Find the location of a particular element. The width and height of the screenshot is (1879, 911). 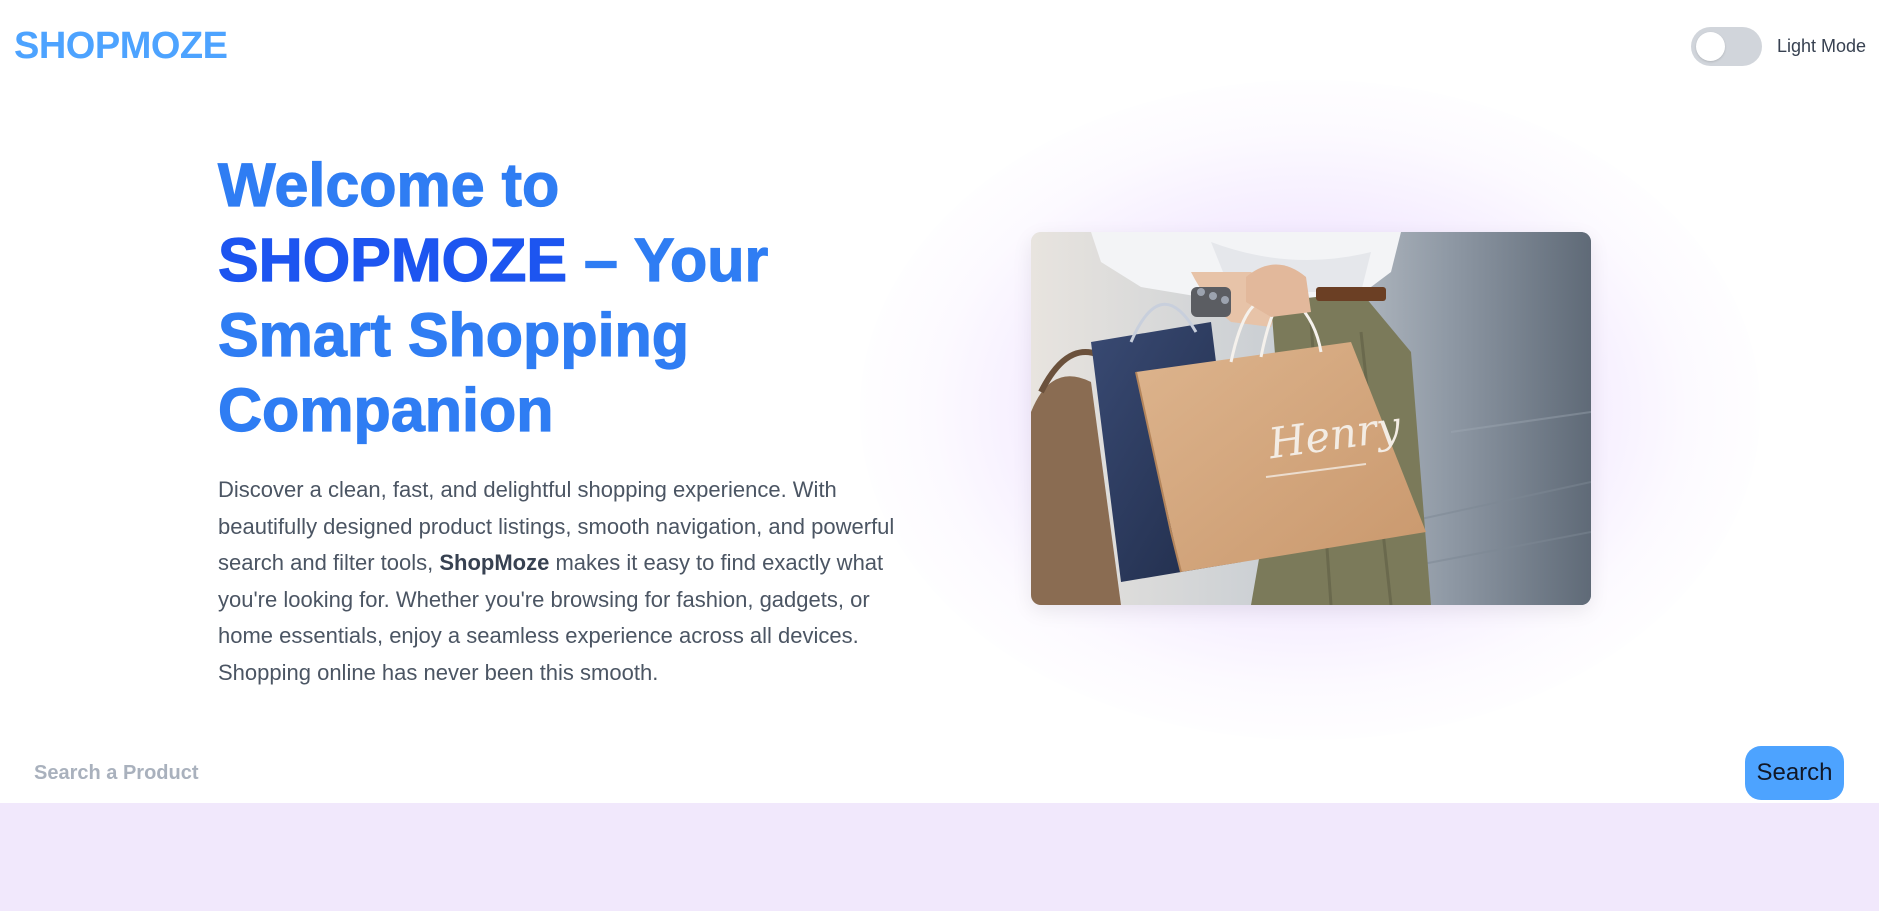

toggle-knob is located at coordinates (1710, 46).